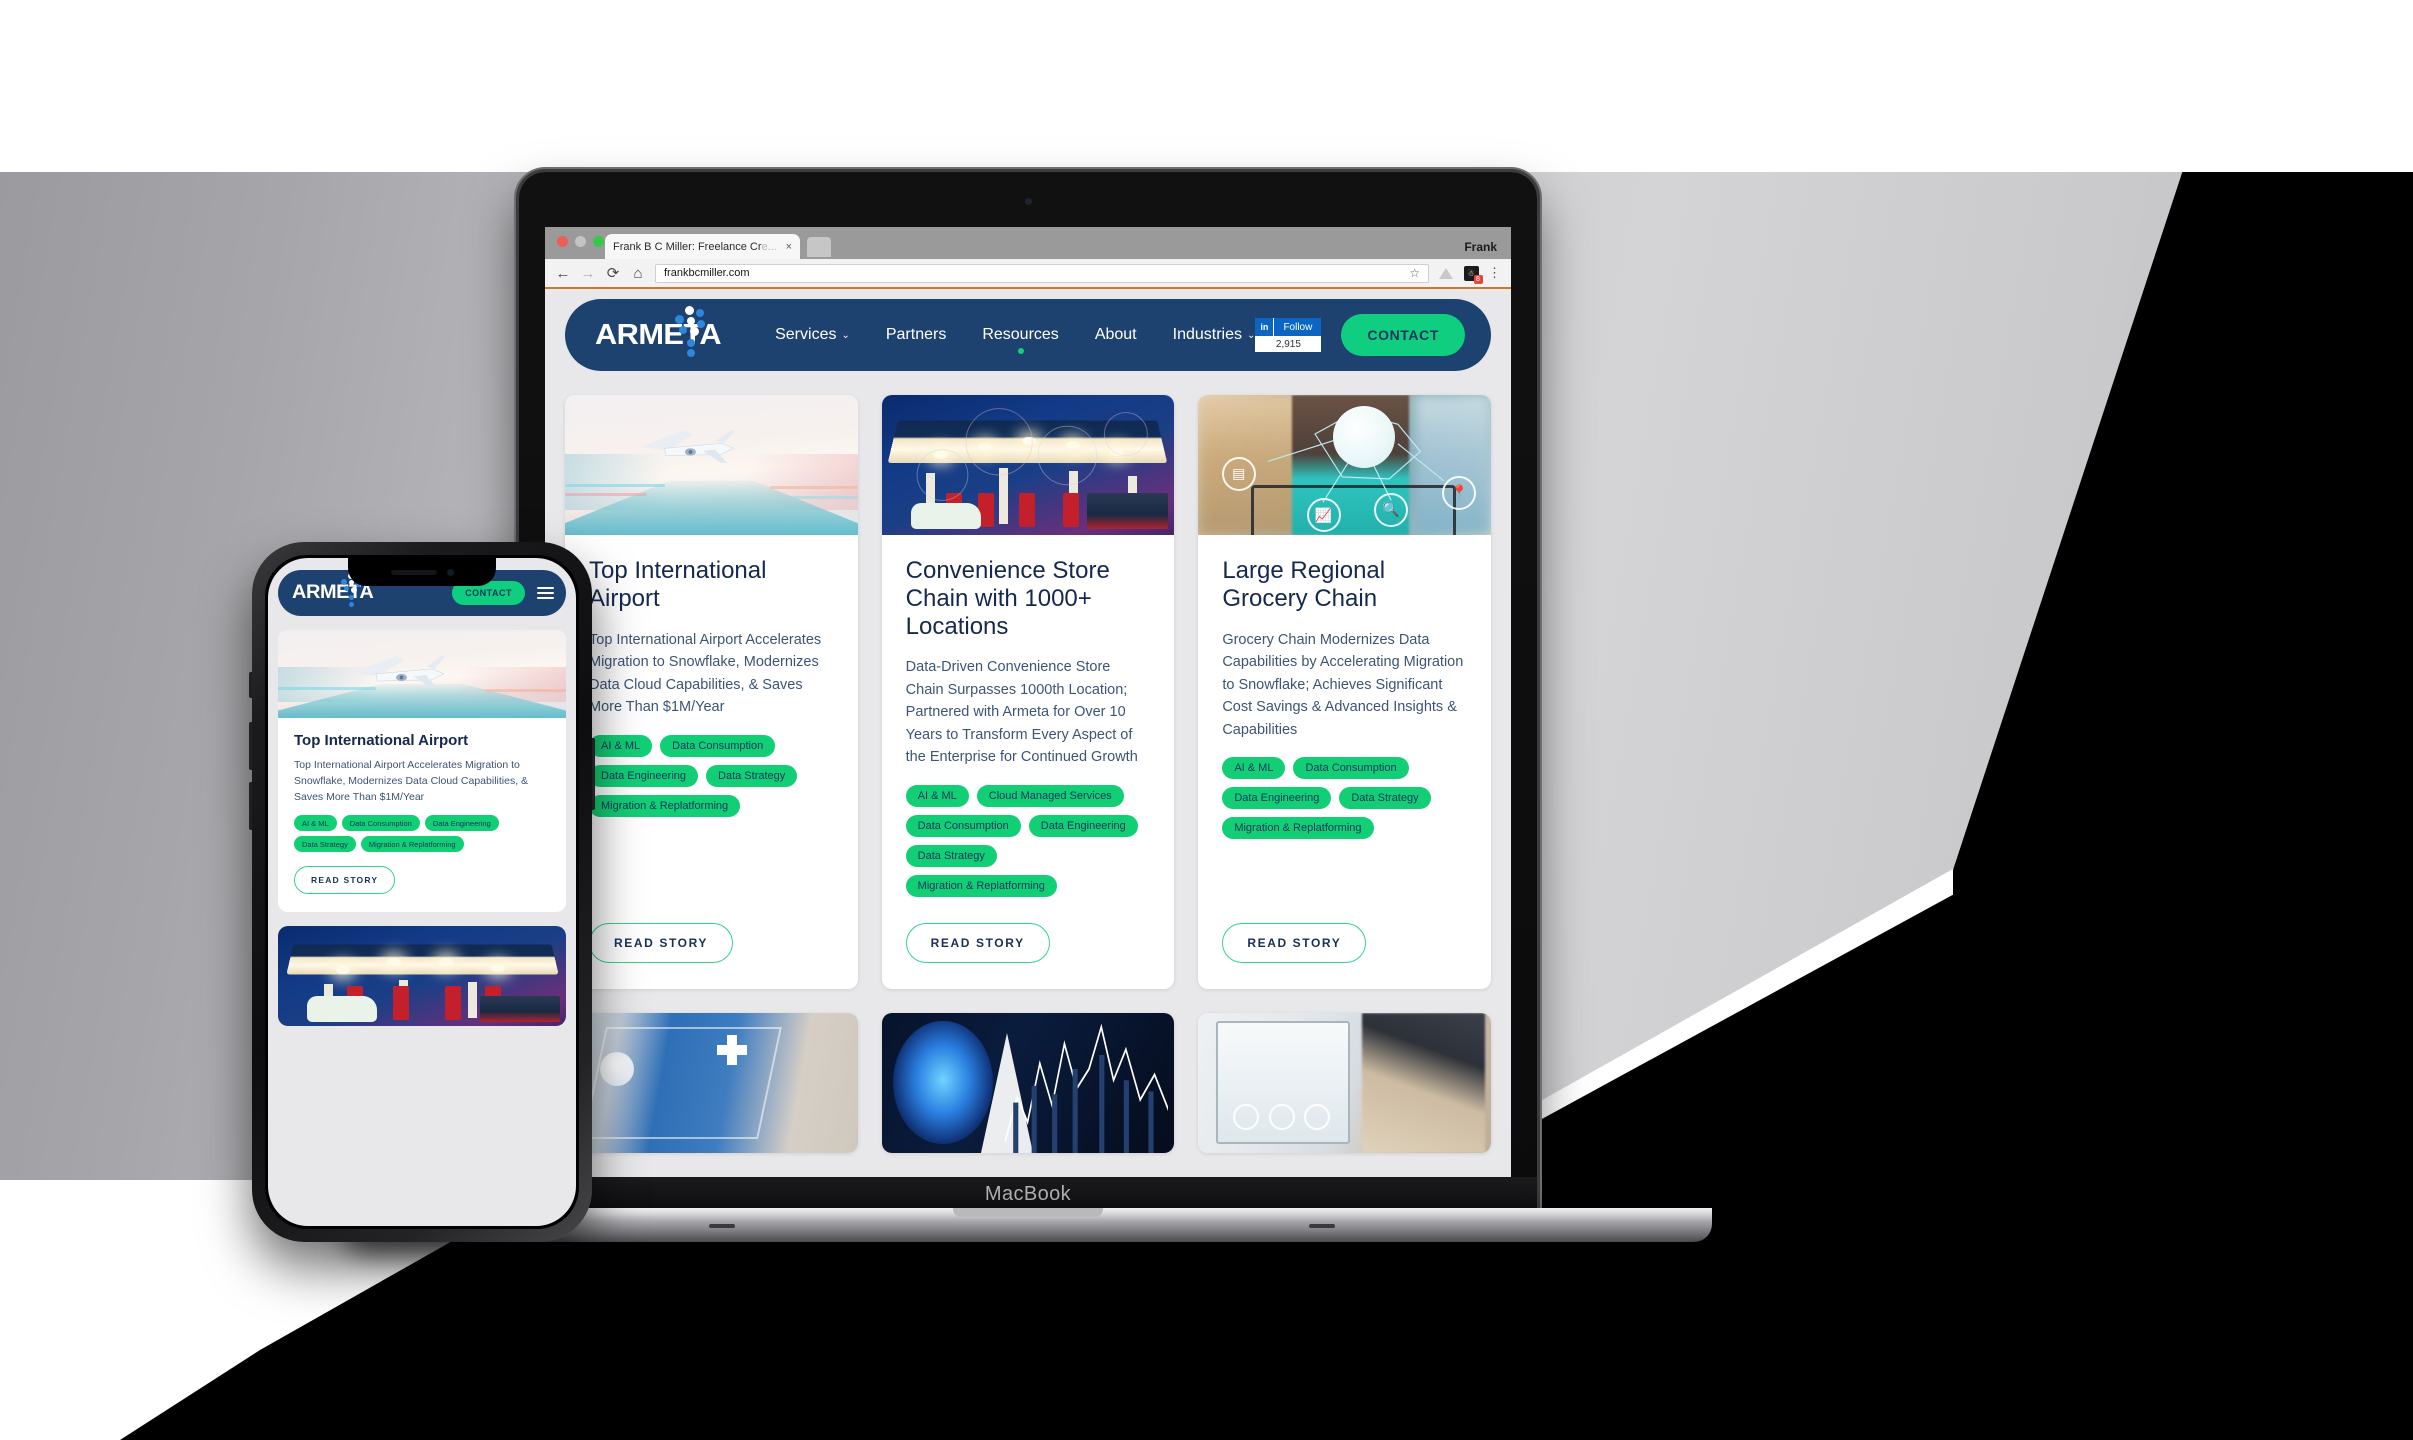 This screenshot has height=1440, width=2413. I want to click on macbook-chin: MacBook, so click(1028, 1194).